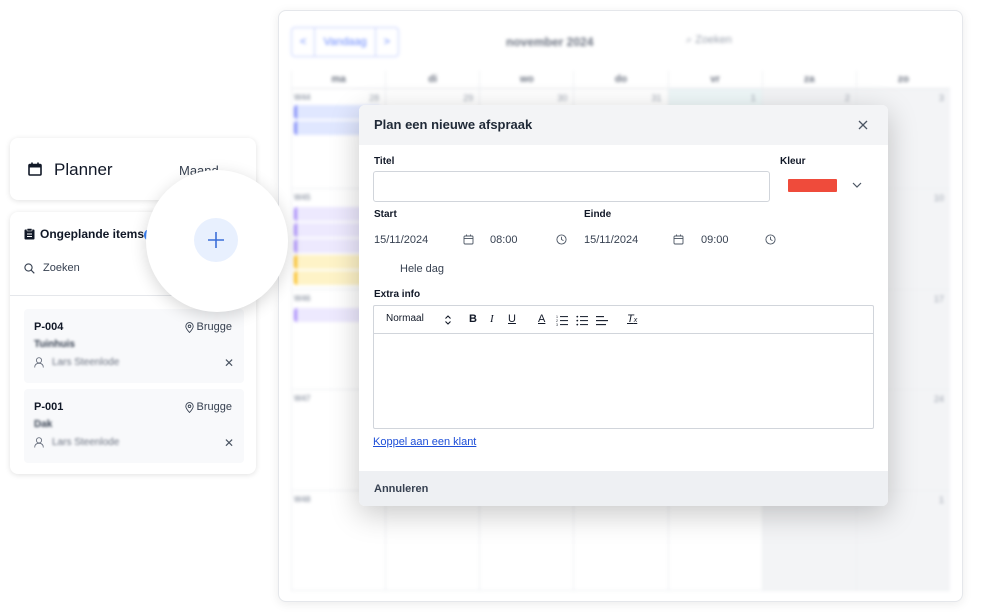 The height and width of the screenshot is (616, 1000). I want to click on color-swatch, so click(812, 185).